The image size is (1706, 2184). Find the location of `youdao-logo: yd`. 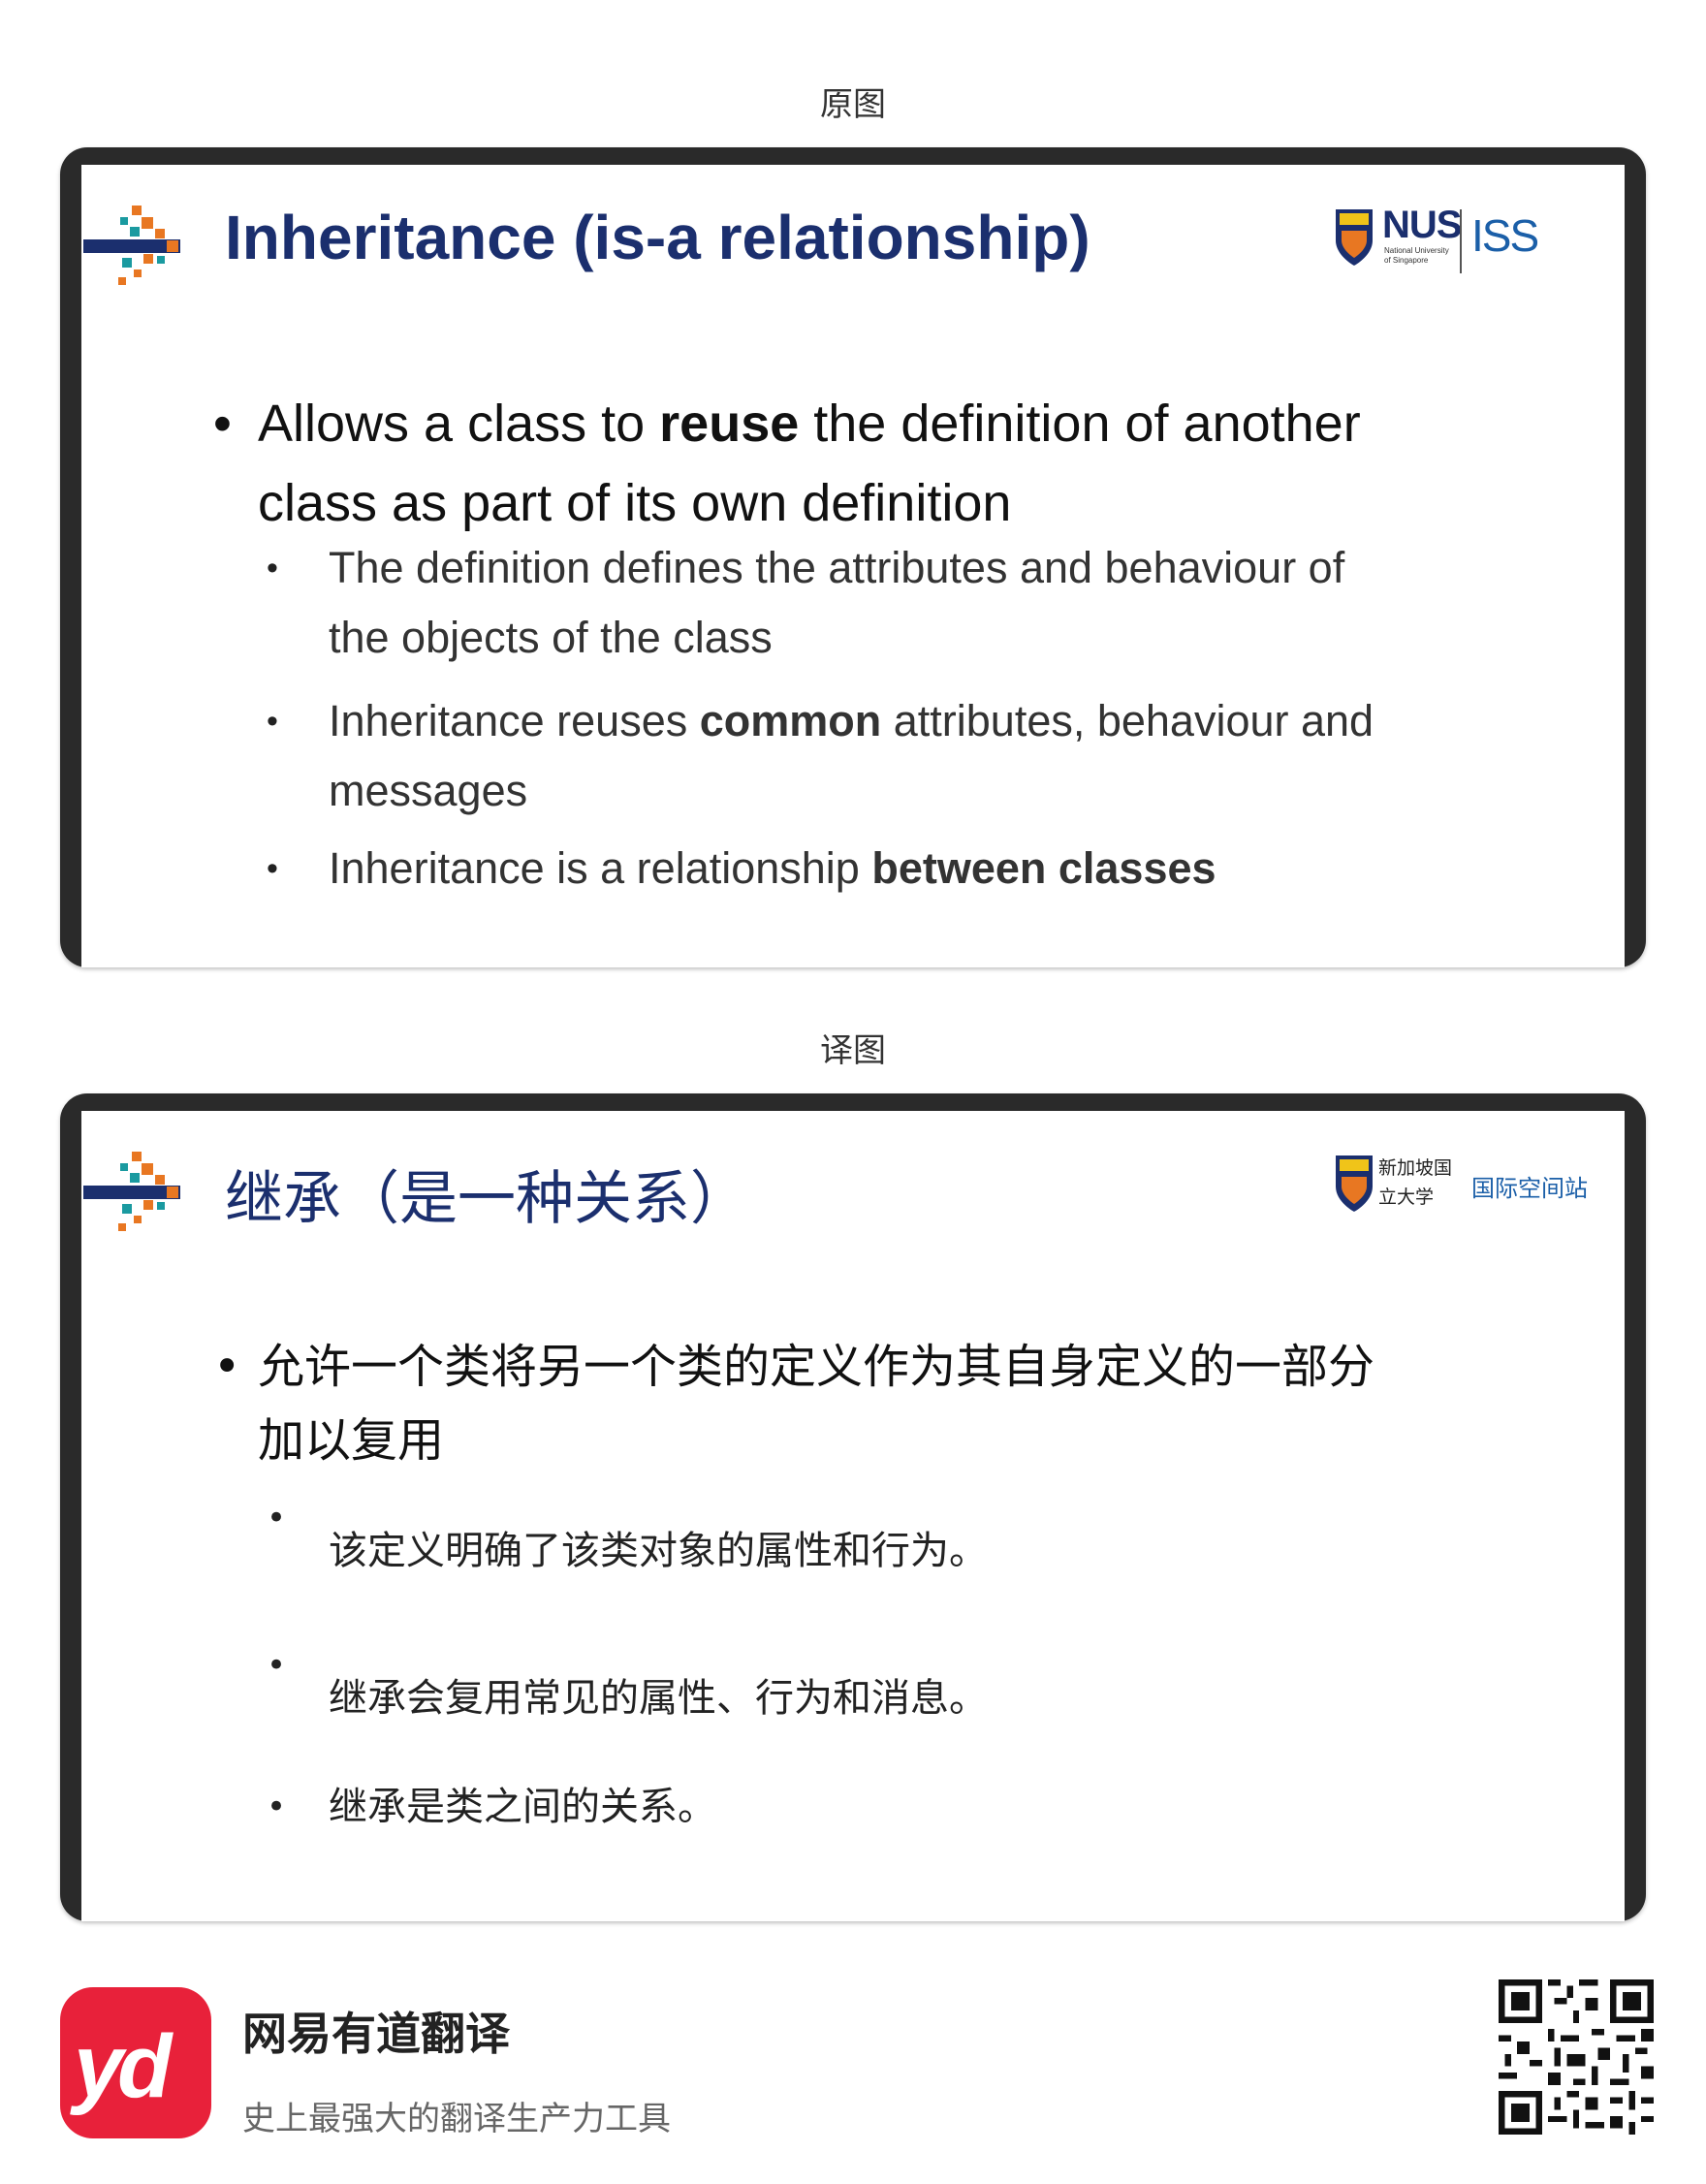

youdao-logo: yd is located at coordinates (135, 2063).